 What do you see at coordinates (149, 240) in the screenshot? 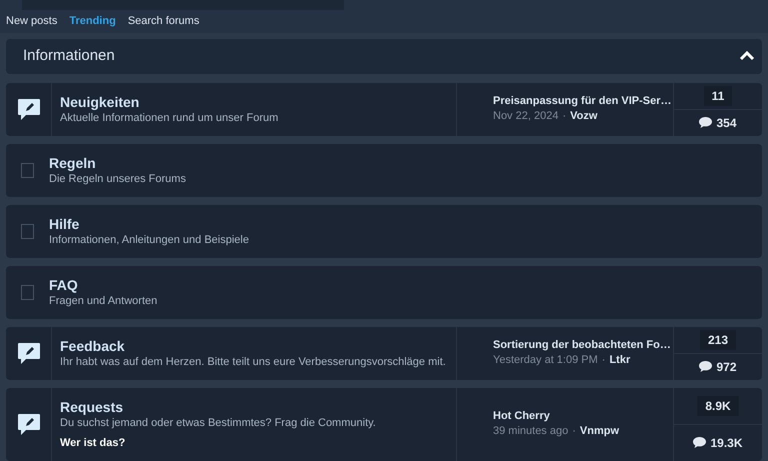
I see `forum-description: Informationen, Anleitungen und Beispiele` at bounding box center [149, 240].